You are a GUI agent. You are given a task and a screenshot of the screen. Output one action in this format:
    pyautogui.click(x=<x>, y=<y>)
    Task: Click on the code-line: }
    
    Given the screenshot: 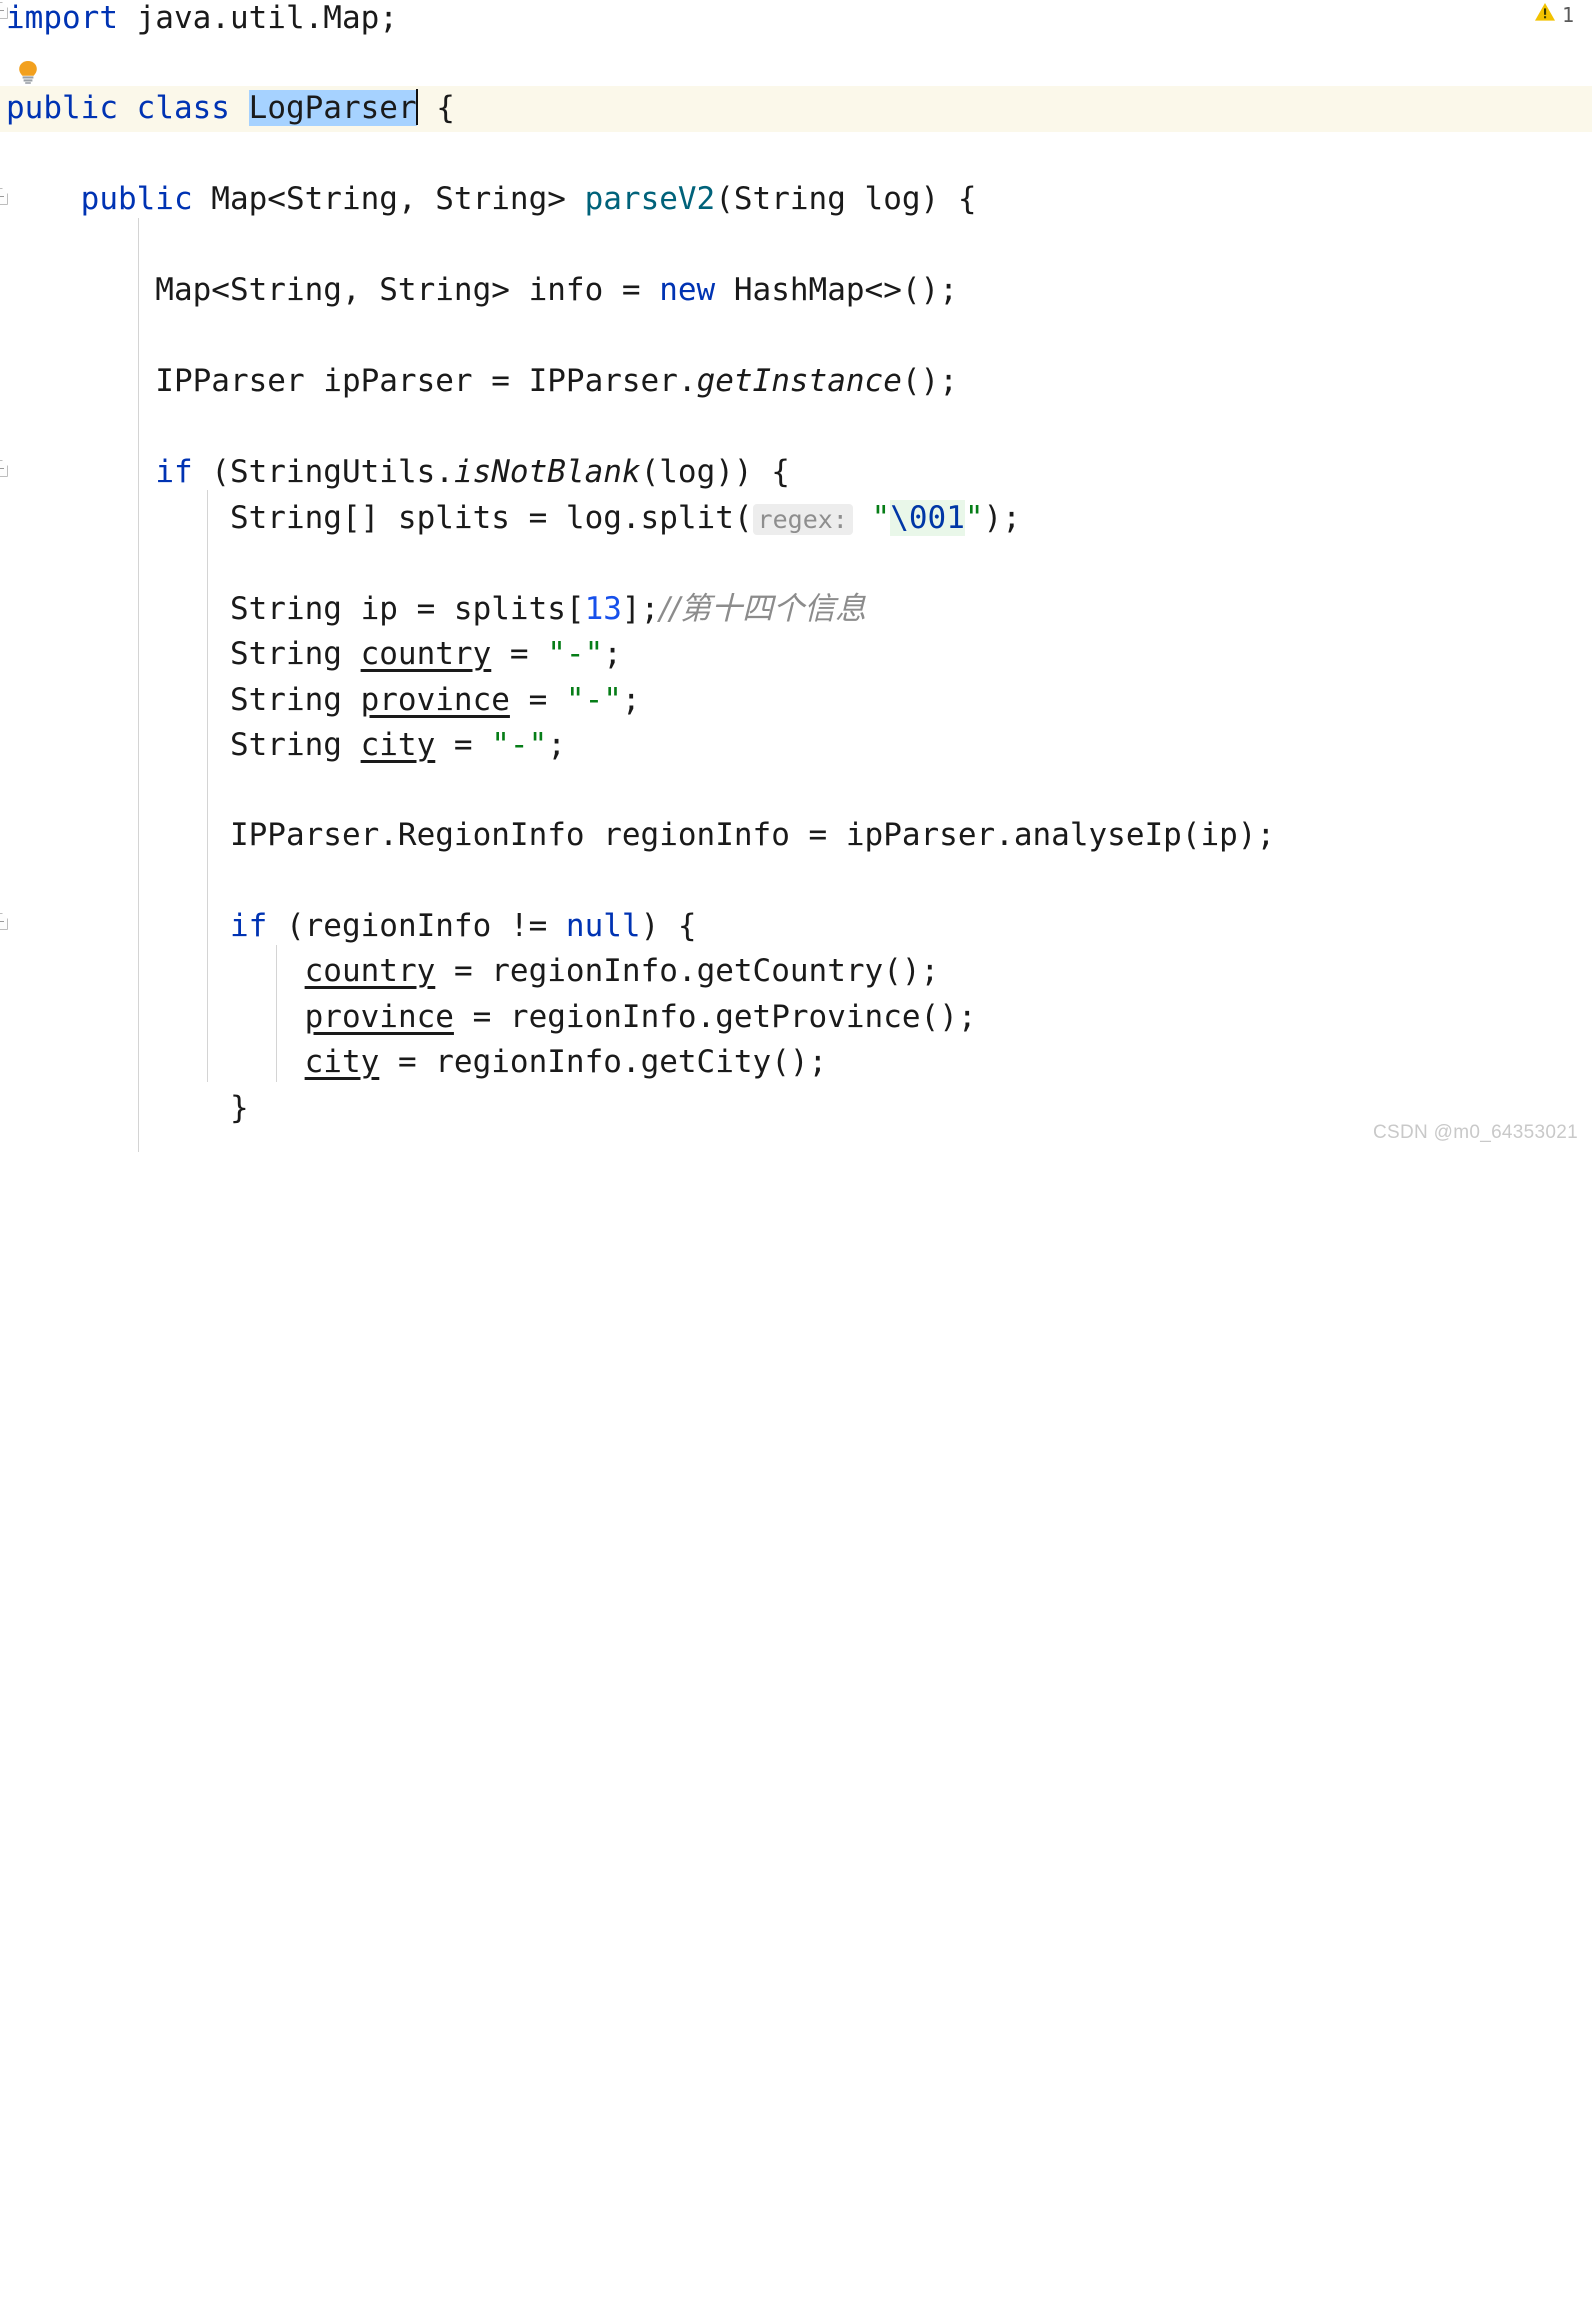 What is the action you would take?
    pyautogui.click(x=799, y=1109)
    